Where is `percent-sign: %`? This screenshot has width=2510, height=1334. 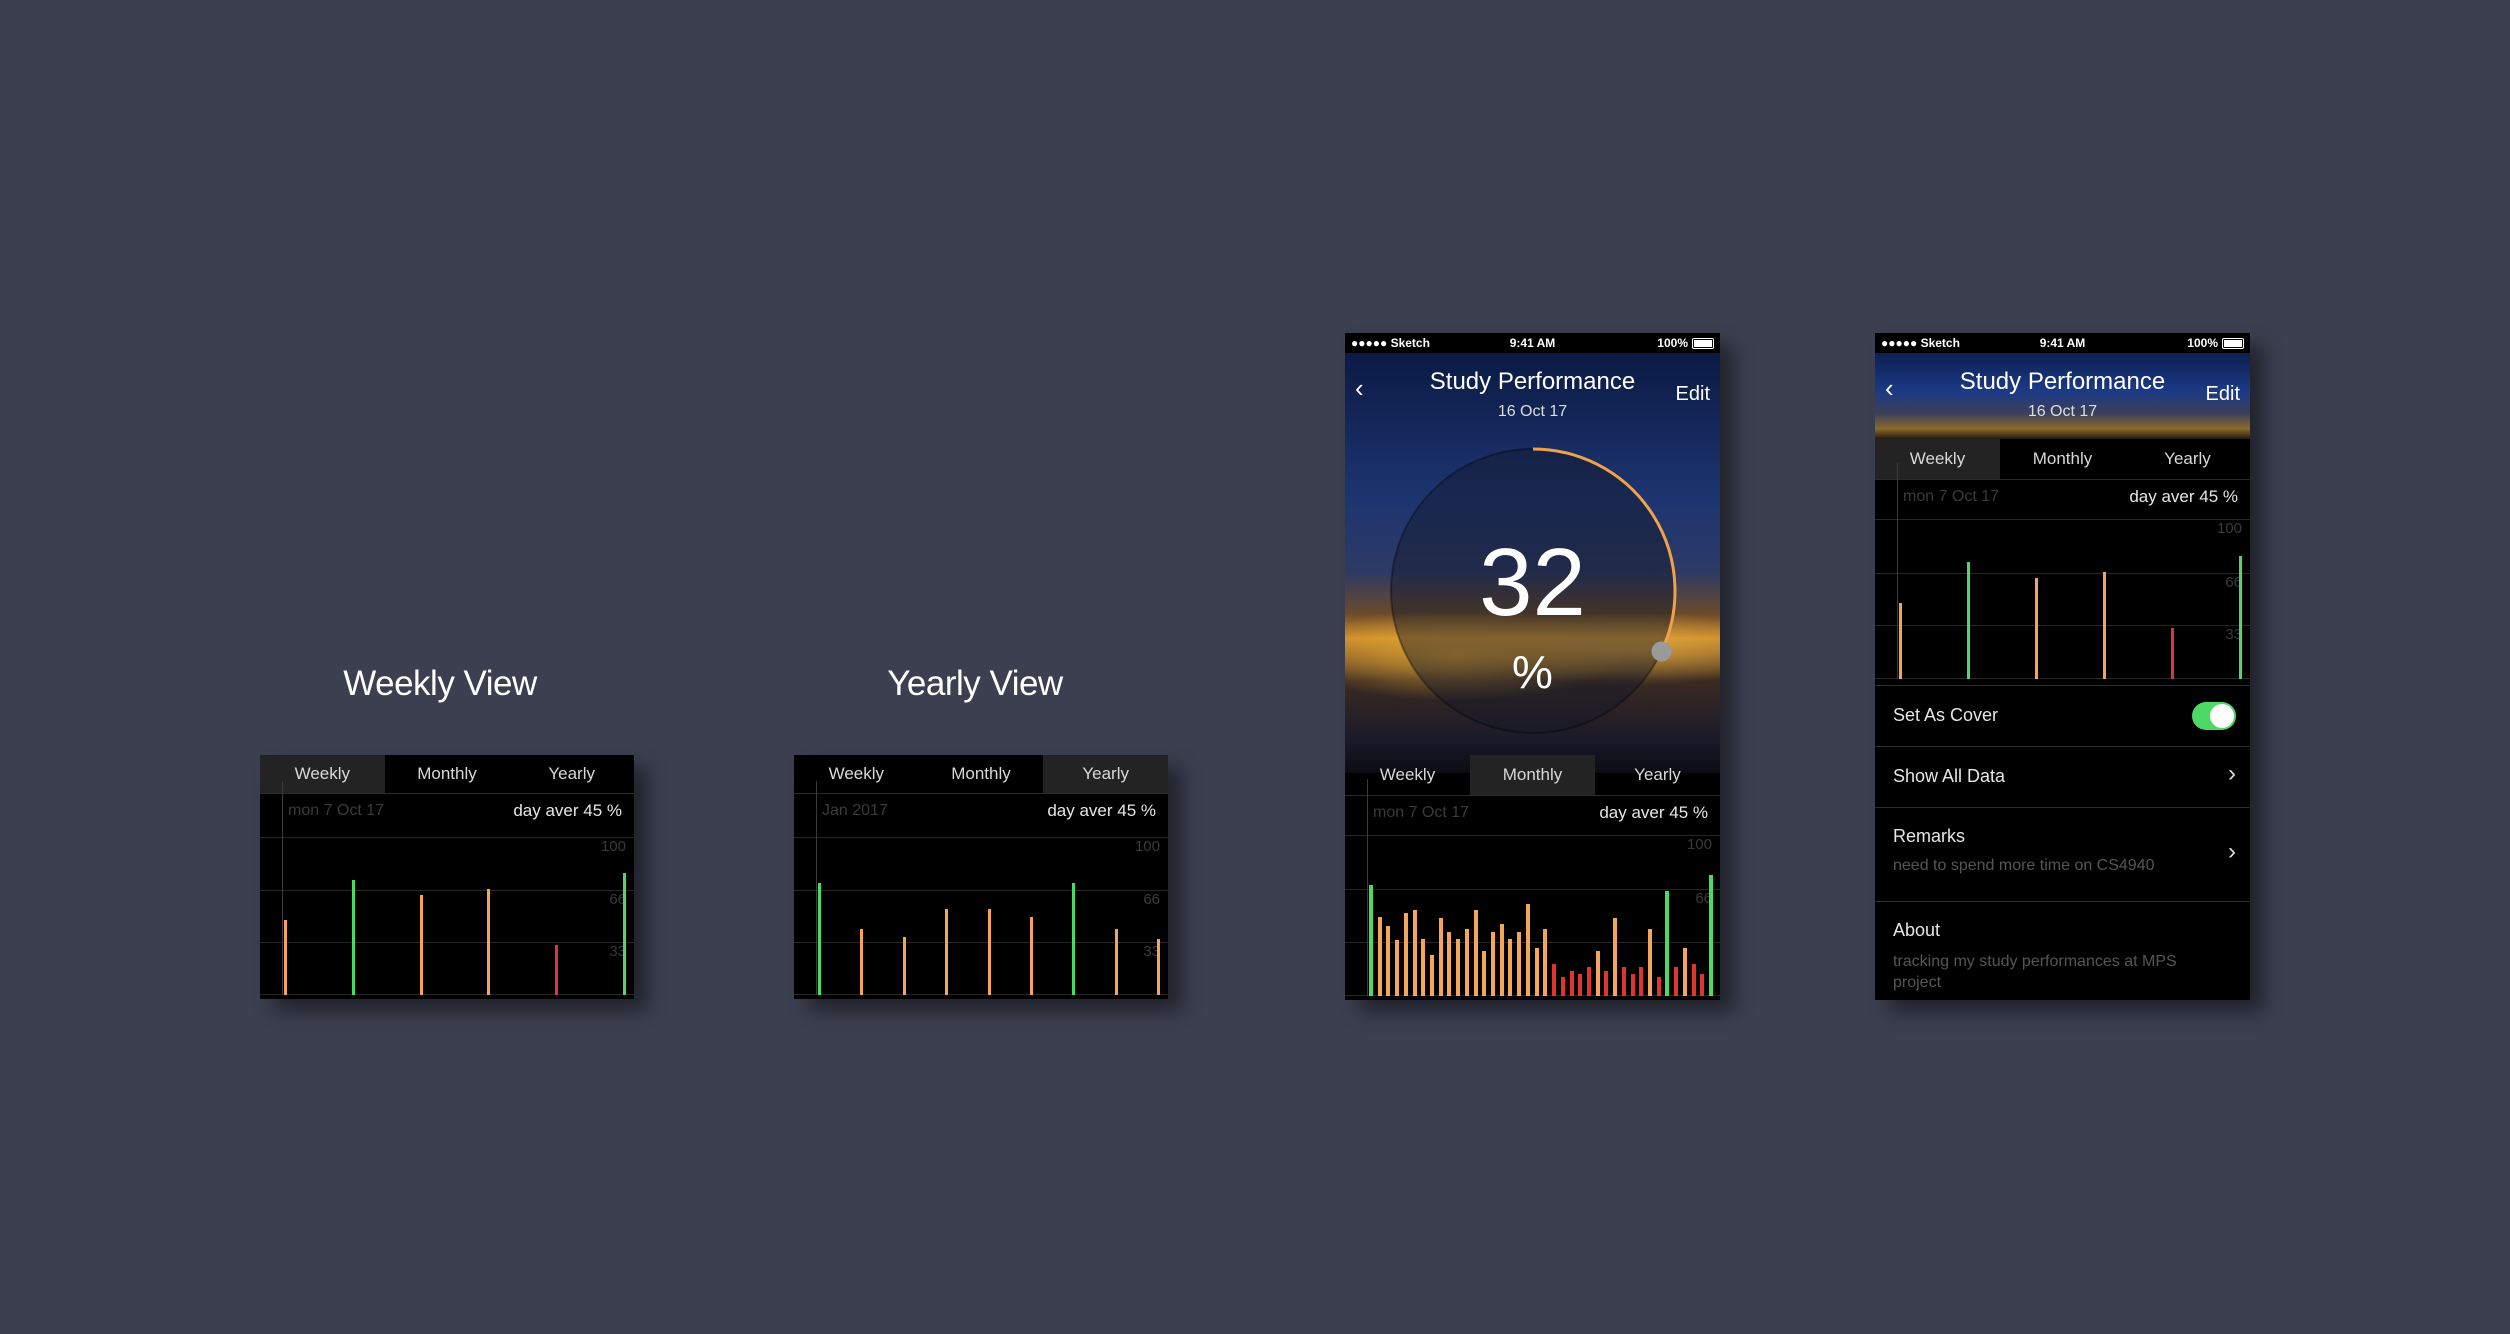
percent-sign: % is located at coordinates (1532, 672).